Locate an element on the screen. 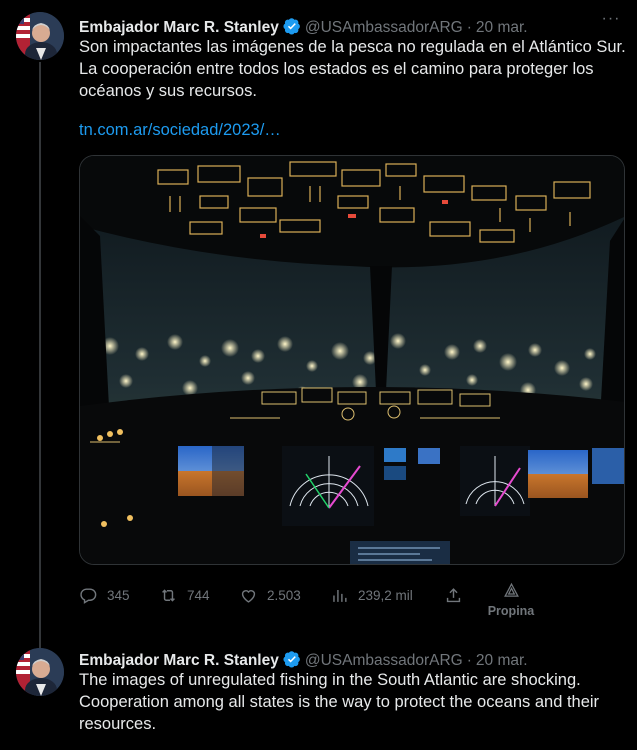 The image size is (637, 750). share-button is located at coordinates (458, 595).